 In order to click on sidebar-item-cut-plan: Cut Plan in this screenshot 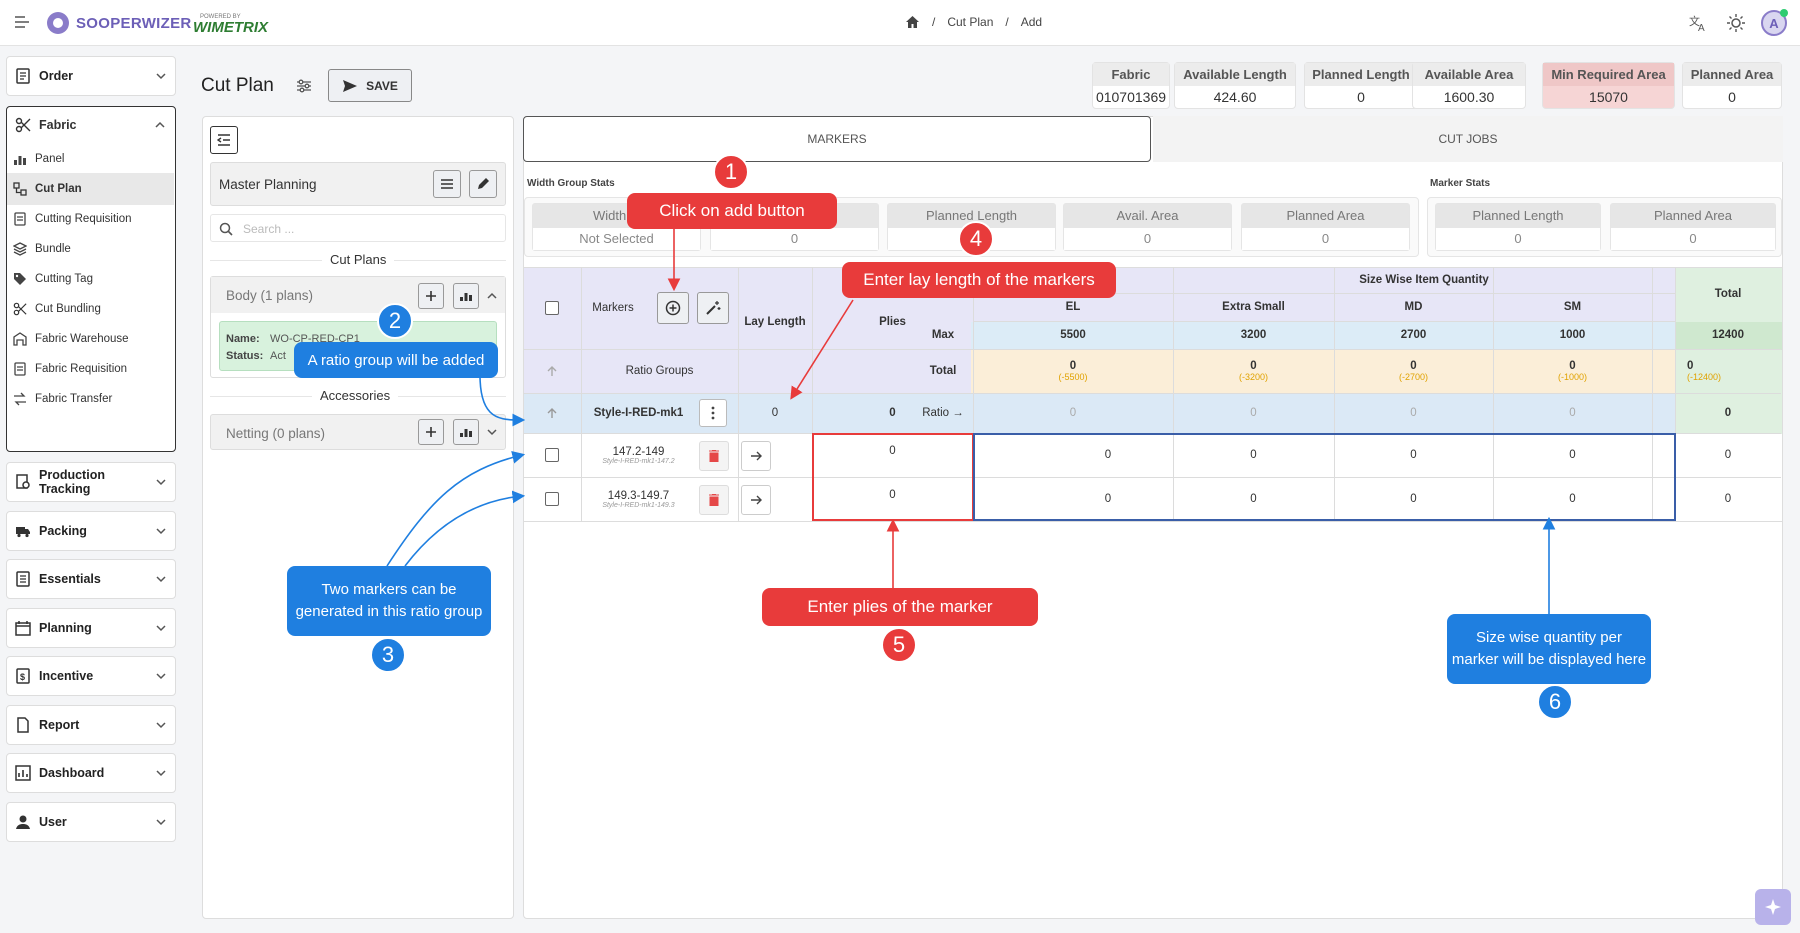, I will do `click(90, 189)`.